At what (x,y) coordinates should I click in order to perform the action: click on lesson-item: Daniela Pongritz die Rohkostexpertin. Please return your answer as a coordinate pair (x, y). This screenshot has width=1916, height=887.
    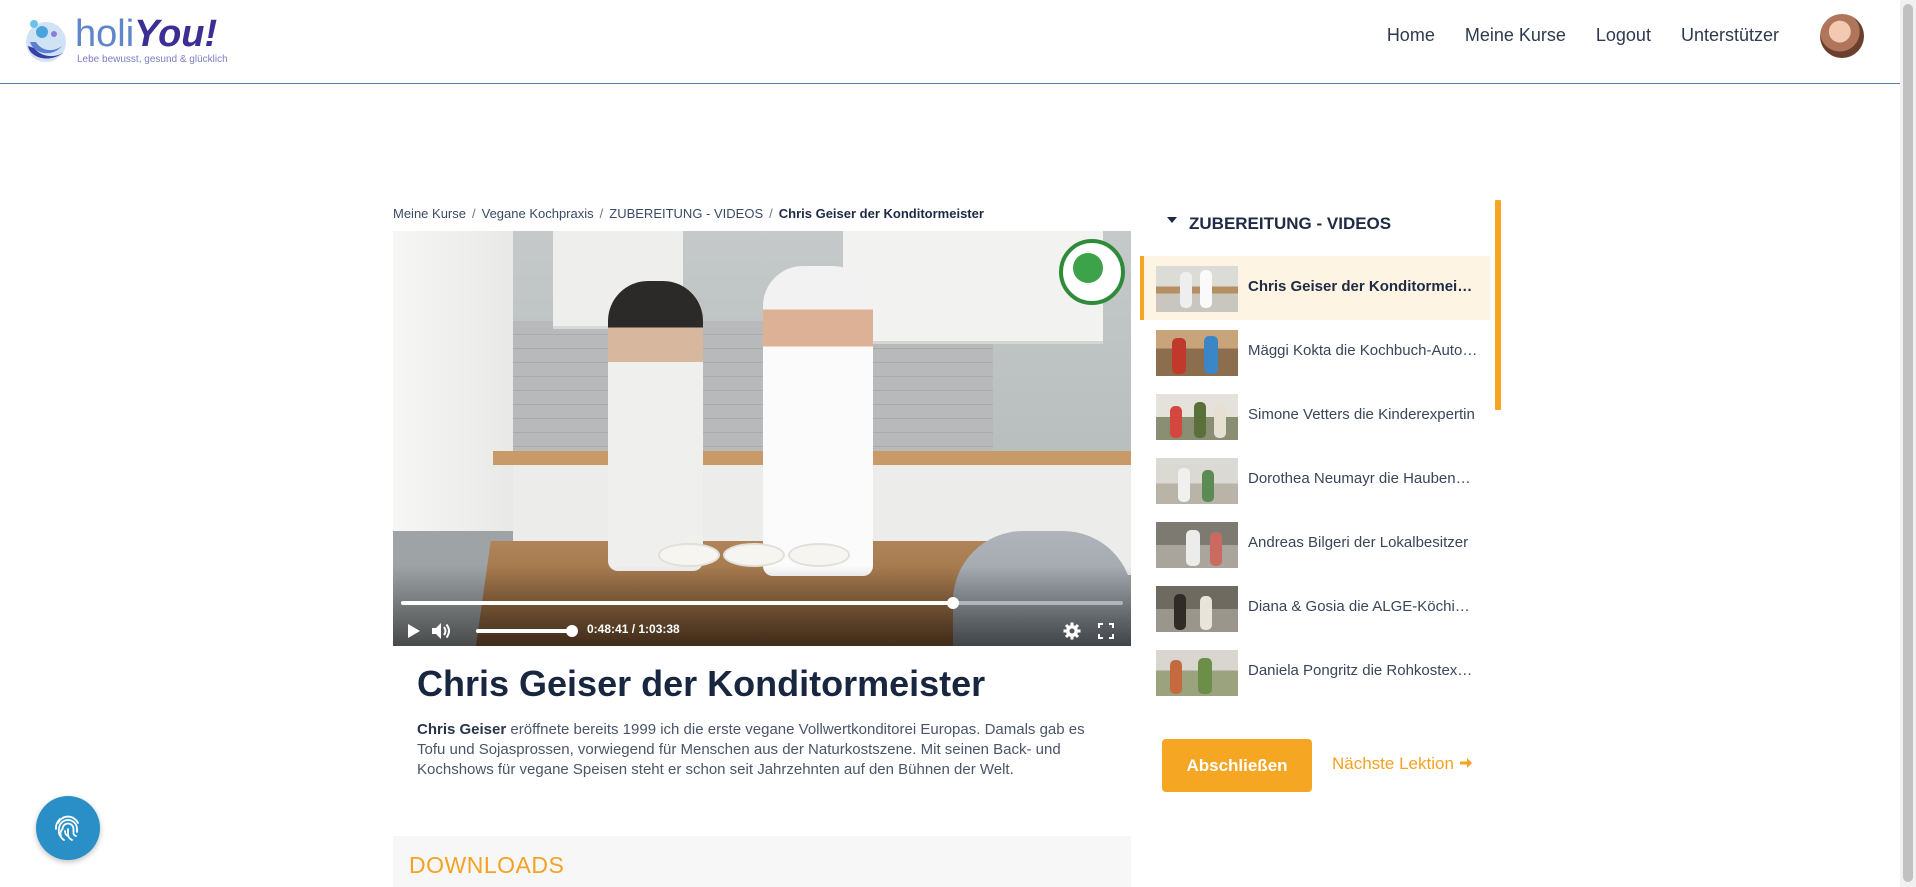
    Looking at the image, I should click on (1315, 672).